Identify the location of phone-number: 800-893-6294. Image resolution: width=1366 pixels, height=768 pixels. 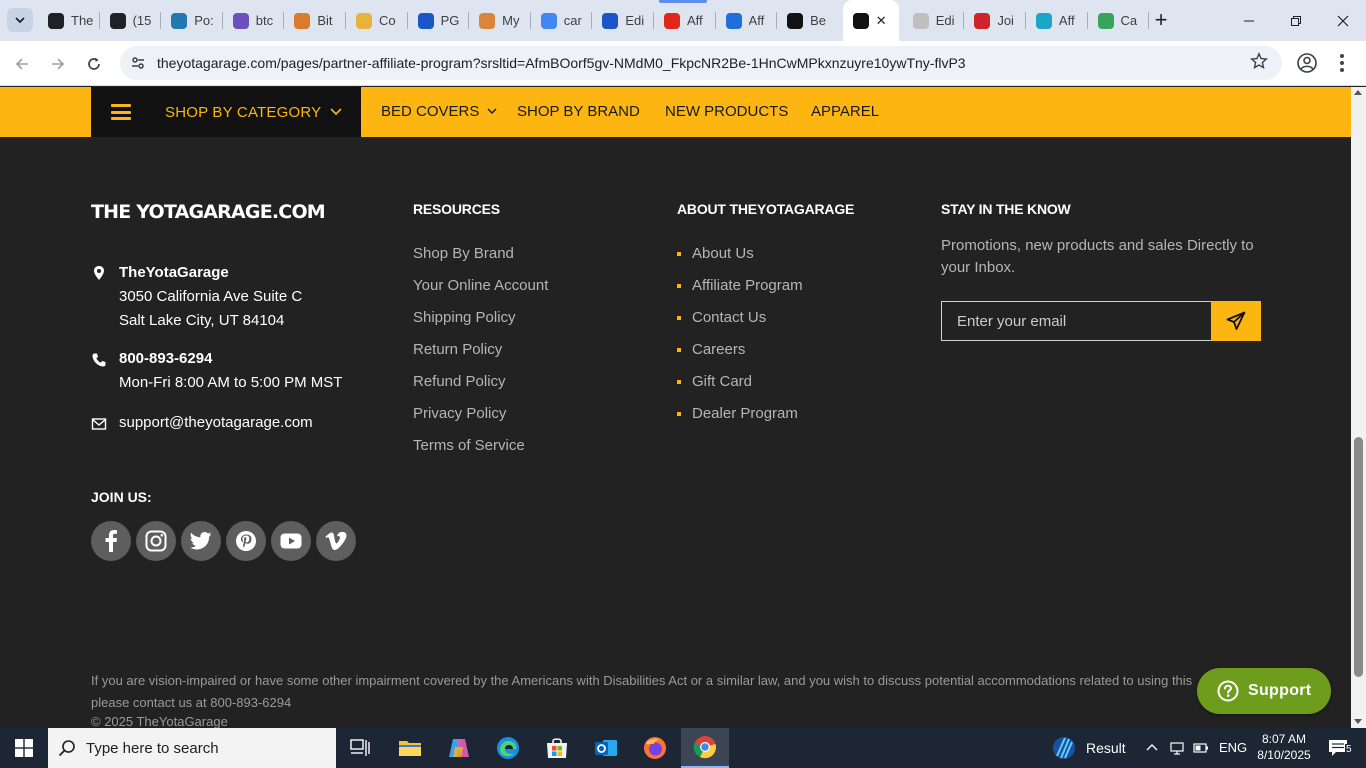
(165, 358).